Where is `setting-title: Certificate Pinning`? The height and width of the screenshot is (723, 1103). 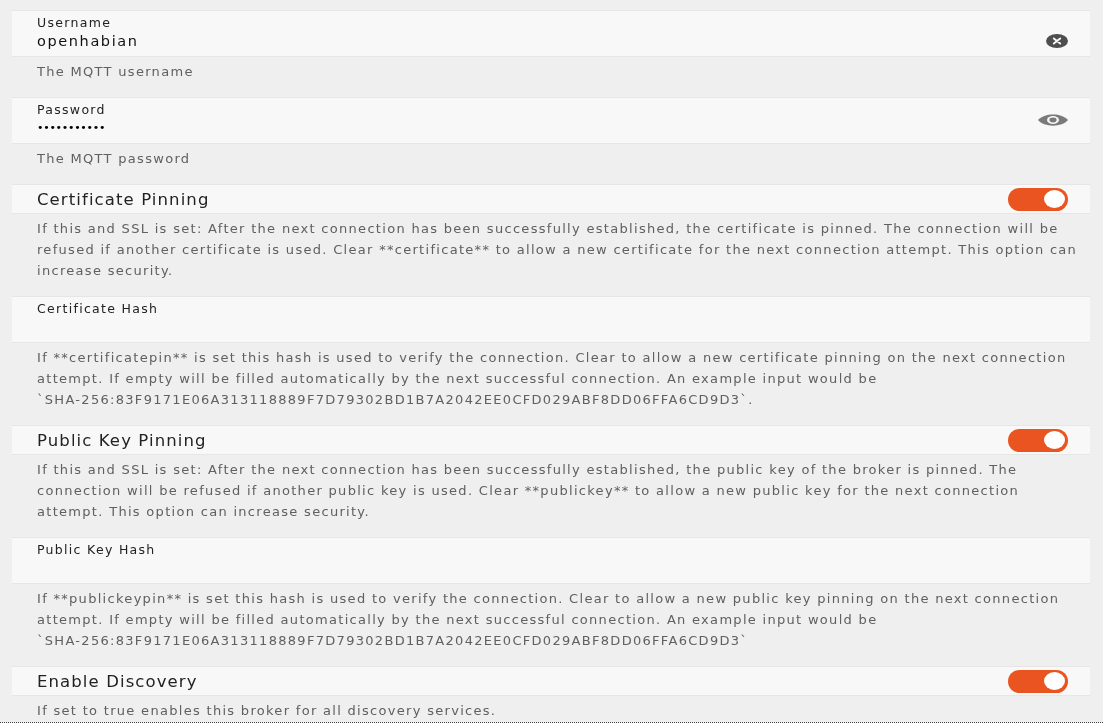
setting-title: Certificate Pinning is located at coordinates (123, 199).